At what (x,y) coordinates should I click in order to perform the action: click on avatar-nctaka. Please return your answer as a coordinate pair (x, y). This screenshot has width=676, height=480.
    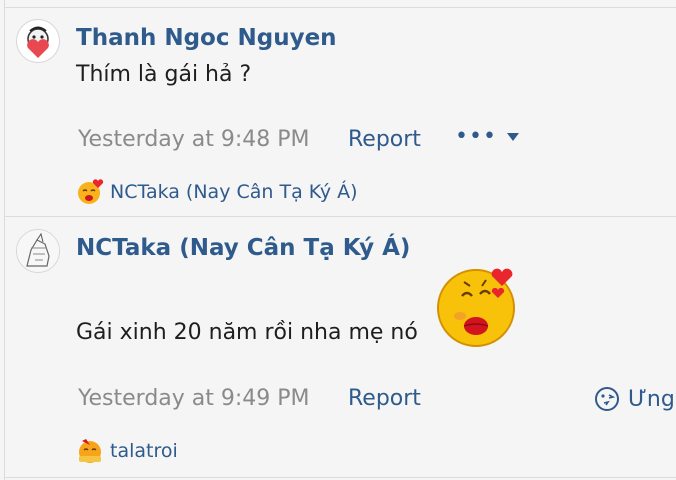
    Looking at the image, I should click on (38, 251).